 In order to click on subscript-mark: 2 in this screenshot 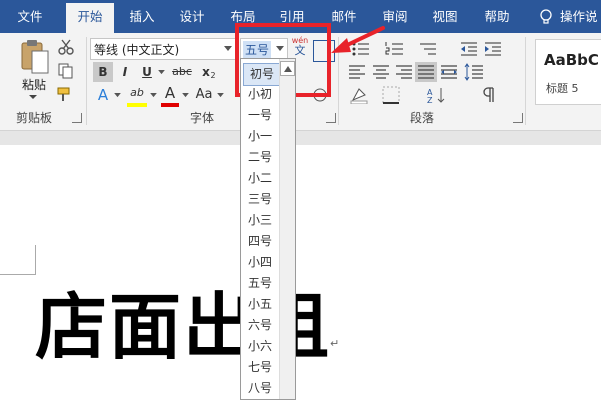, I will do `click(213, 75)`.